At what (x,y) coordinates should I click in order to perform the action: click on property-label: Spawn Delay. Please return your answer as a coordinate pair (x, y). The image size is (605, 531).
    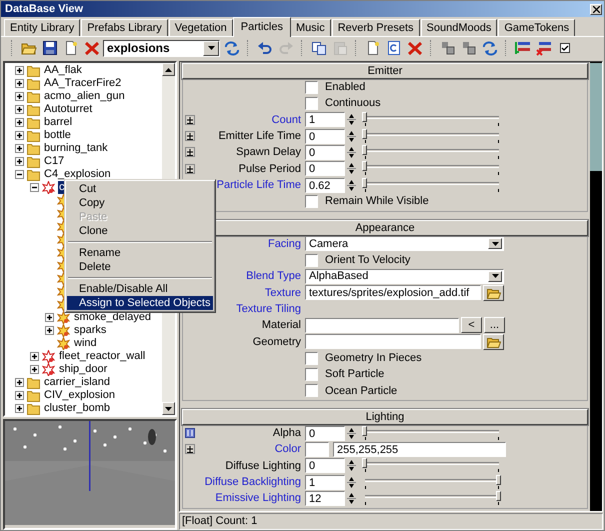
    Looking at the image, I should click on (268, 152).